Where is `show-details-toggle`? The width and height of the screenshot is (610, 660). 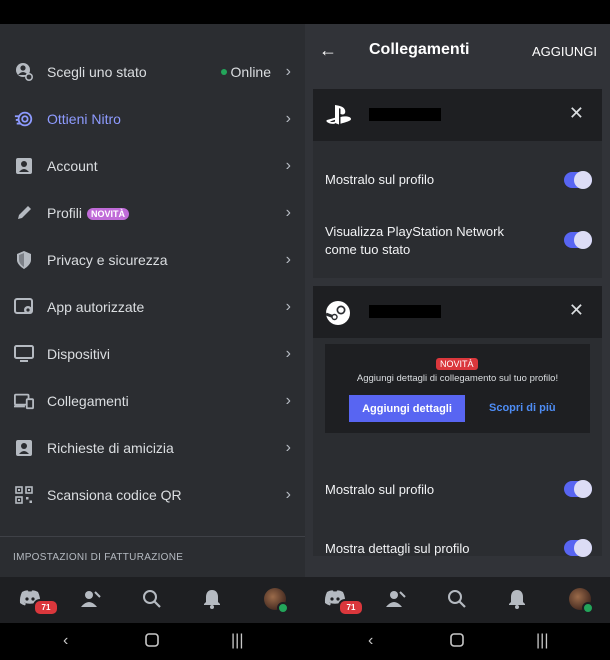
show-details-toggle is located at coordinates (578, 548).